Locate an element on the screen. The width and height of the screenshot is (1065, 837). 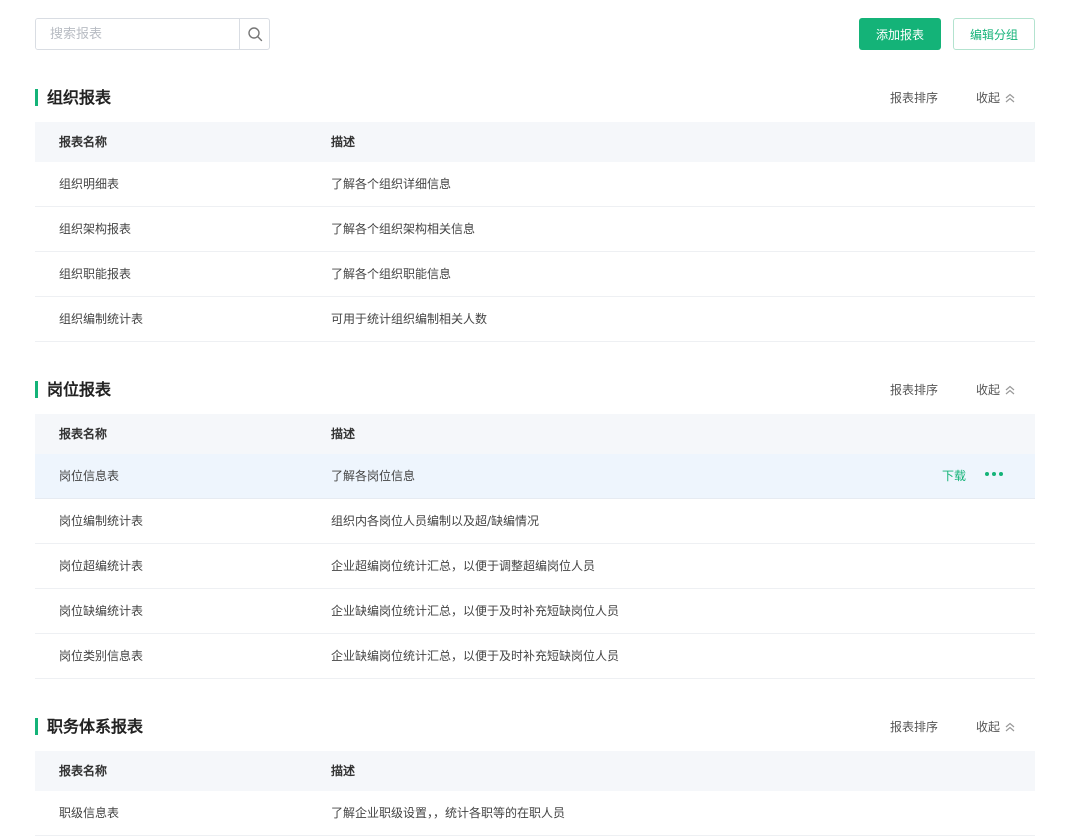
report-description: 了解企业职级设置，，统计各职等的在职人员 is located at coordinates (448, 813).